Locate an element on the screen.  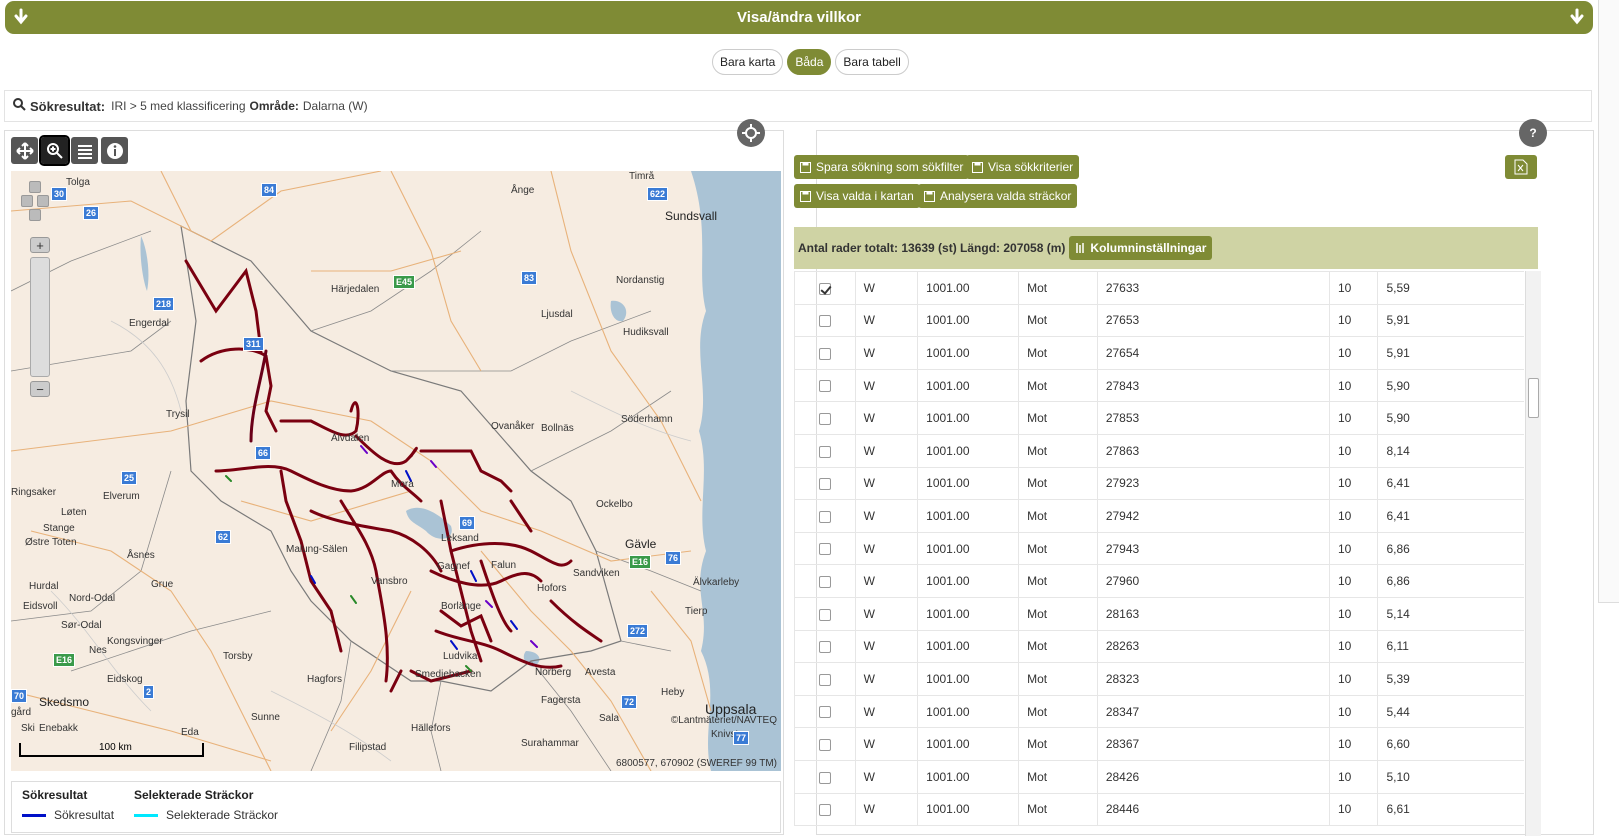
show-selected-on-map-button: Visa valda i kartan is located at coordinates (857, 196).